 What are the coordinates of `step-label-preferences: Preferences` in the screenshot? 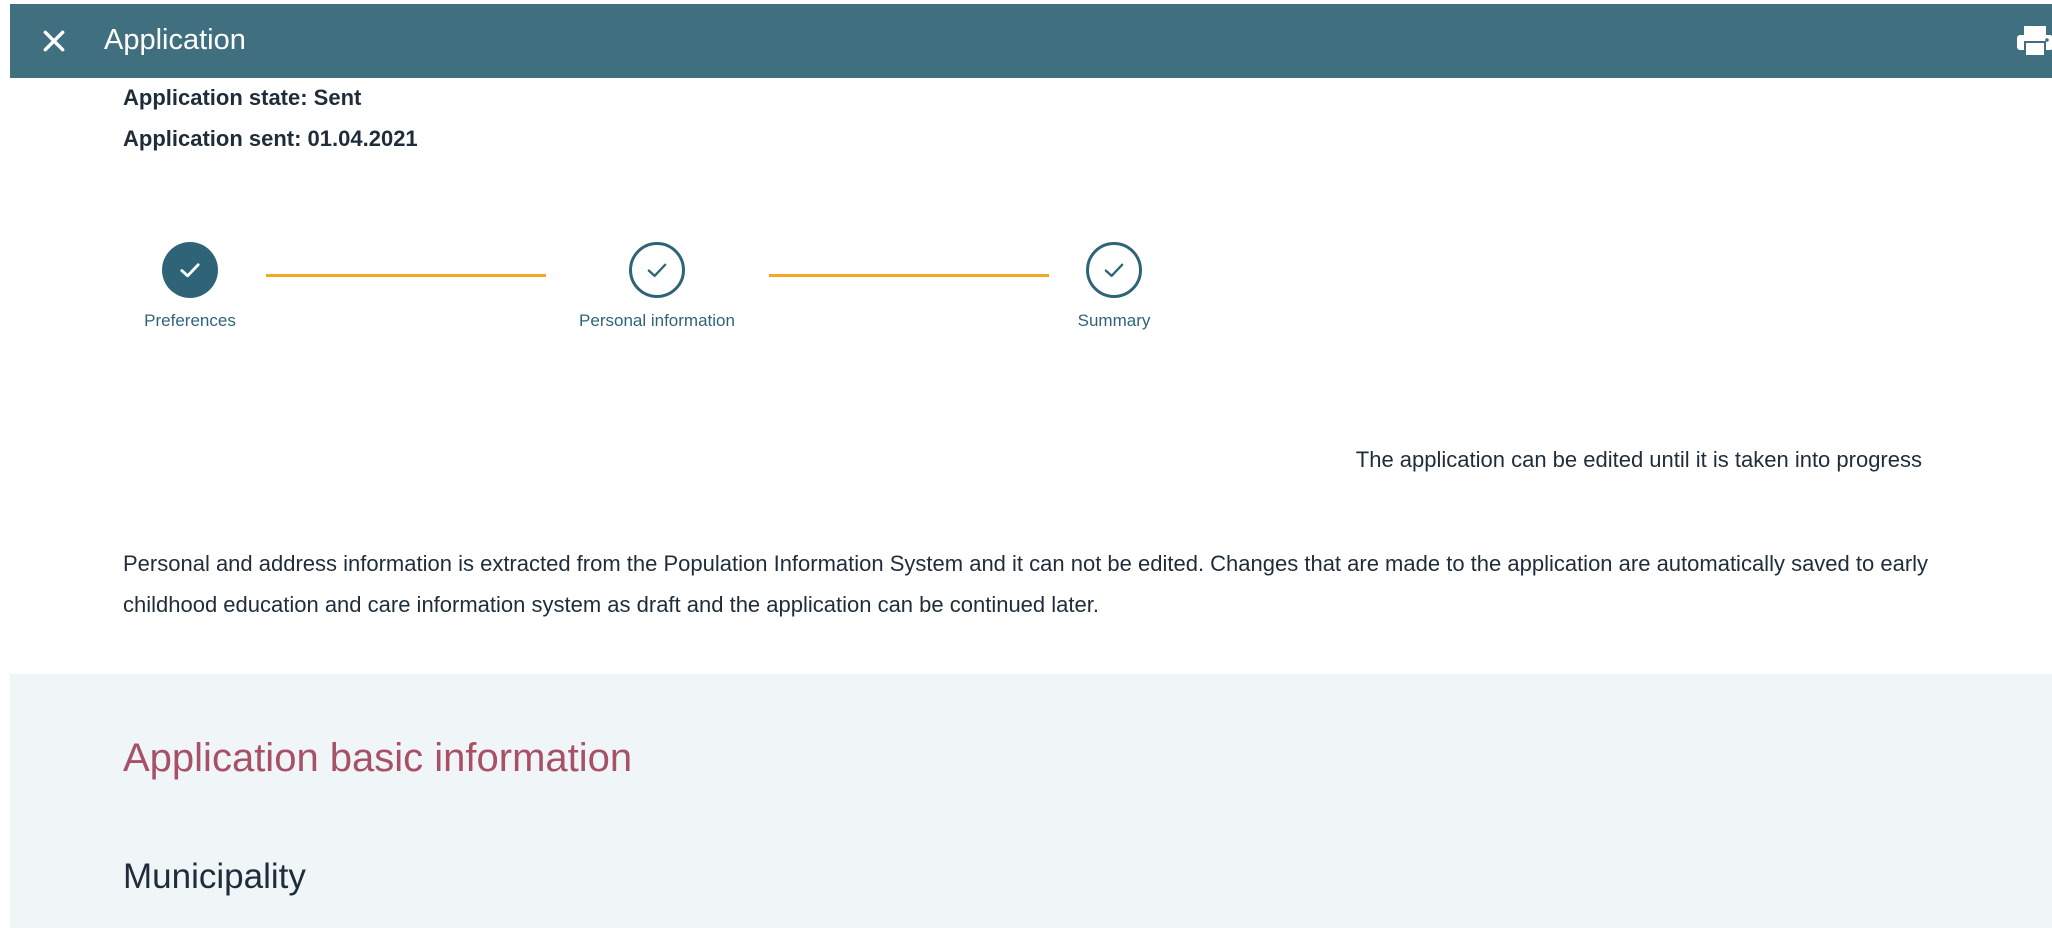 It's located at (190, 320).